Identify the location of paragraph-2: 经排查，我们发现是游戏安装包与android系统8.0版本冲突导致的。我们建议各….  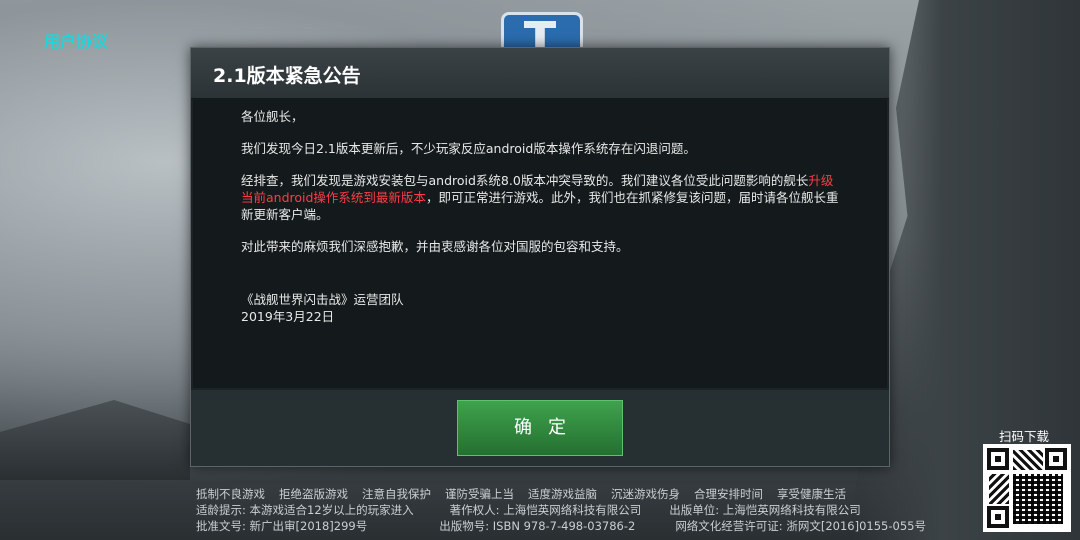
(541, 197).